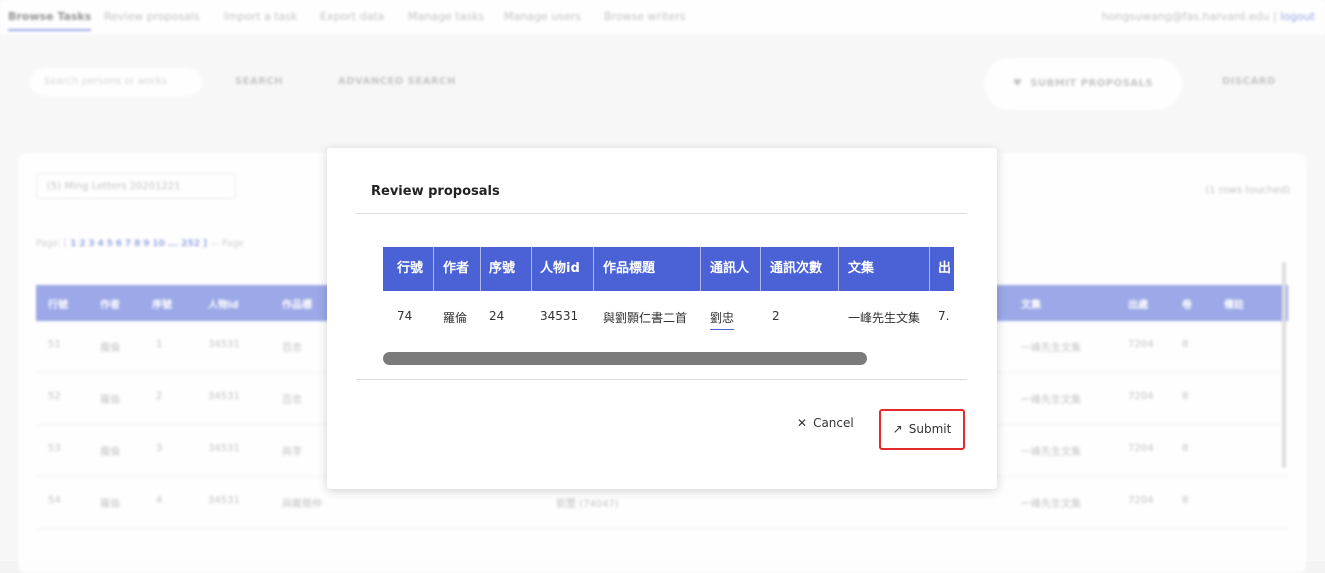 The height and width of the screenshot is (573, 1325). I want to click on close-icon: ✕, so click(802, 423).